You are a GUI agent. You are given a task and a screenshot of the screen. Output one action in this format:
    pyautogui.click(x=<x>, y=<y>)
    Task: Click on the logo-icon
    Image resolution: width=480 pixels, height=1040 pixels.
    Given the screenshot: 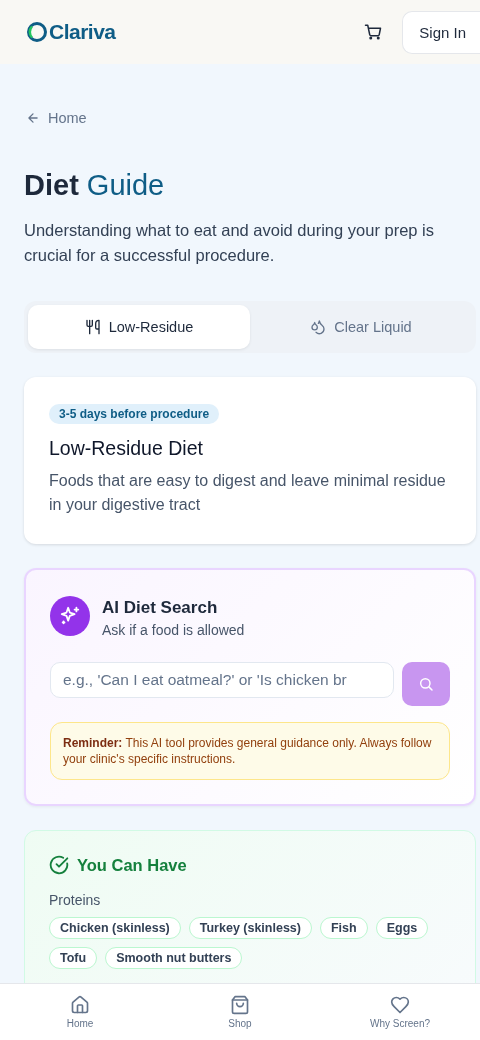 What is the action you would take?
    pyautogui.click(x=37, y=32)
    